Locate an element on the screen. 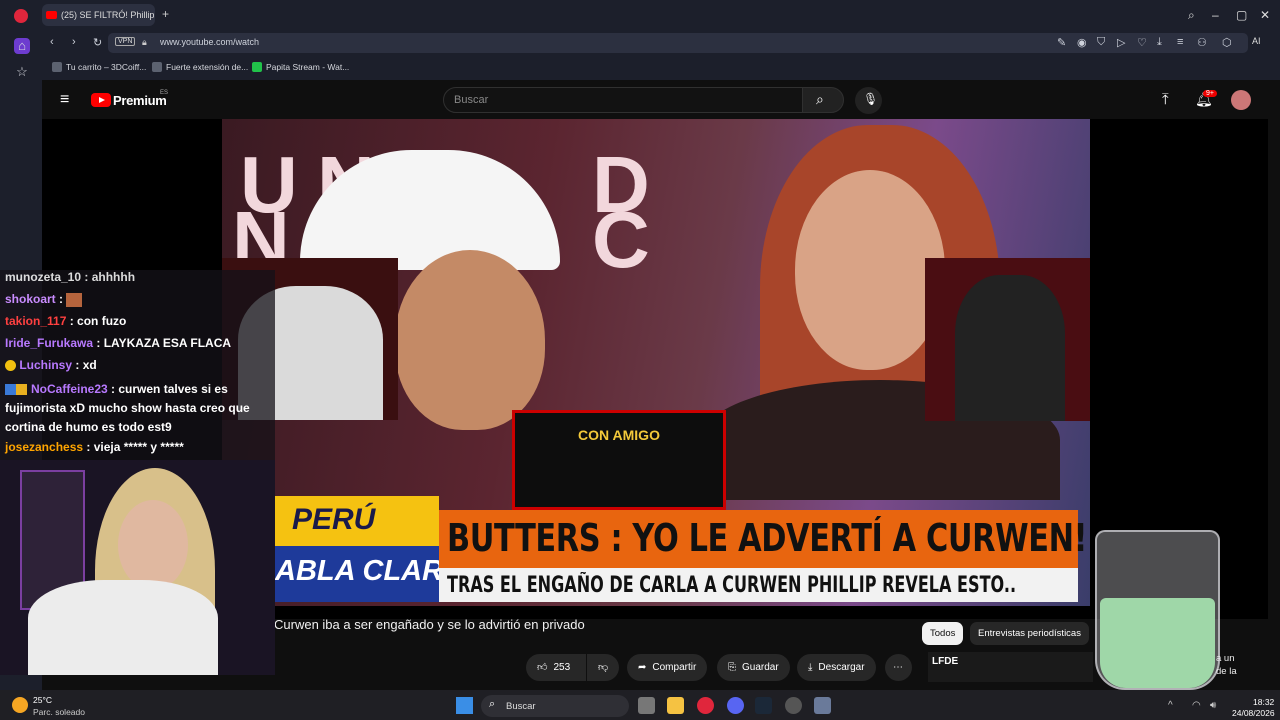 The height and width of the screenshot is (720, 1280). extensions-icon: ⬡ is located at coordinates (1227, 42).